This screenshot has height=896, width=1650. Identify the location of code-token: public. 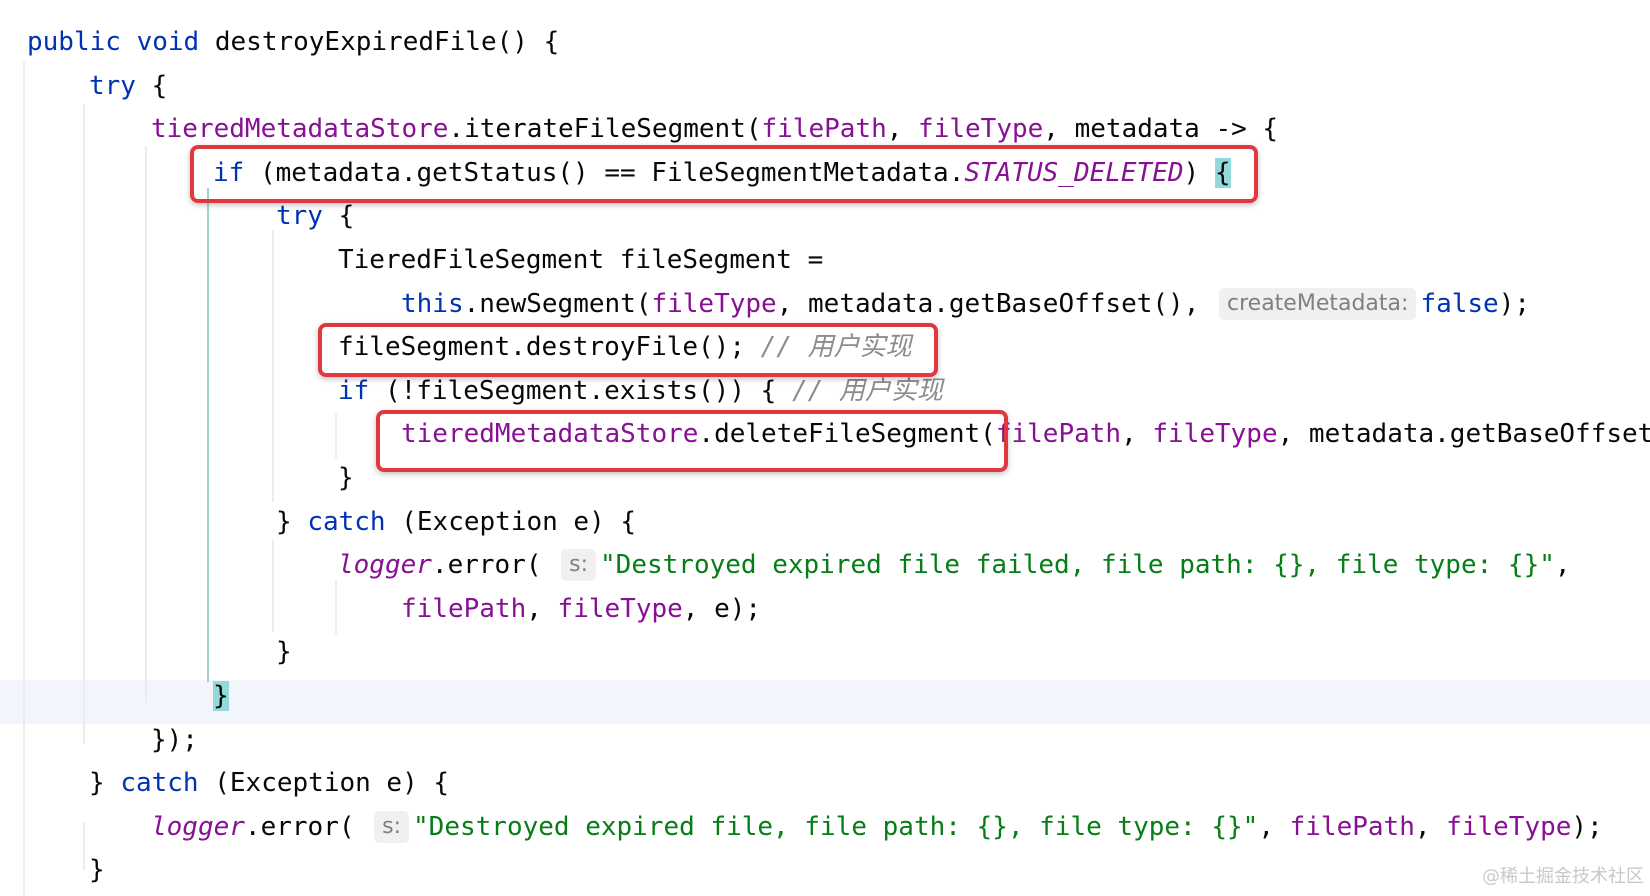
(74, 42).